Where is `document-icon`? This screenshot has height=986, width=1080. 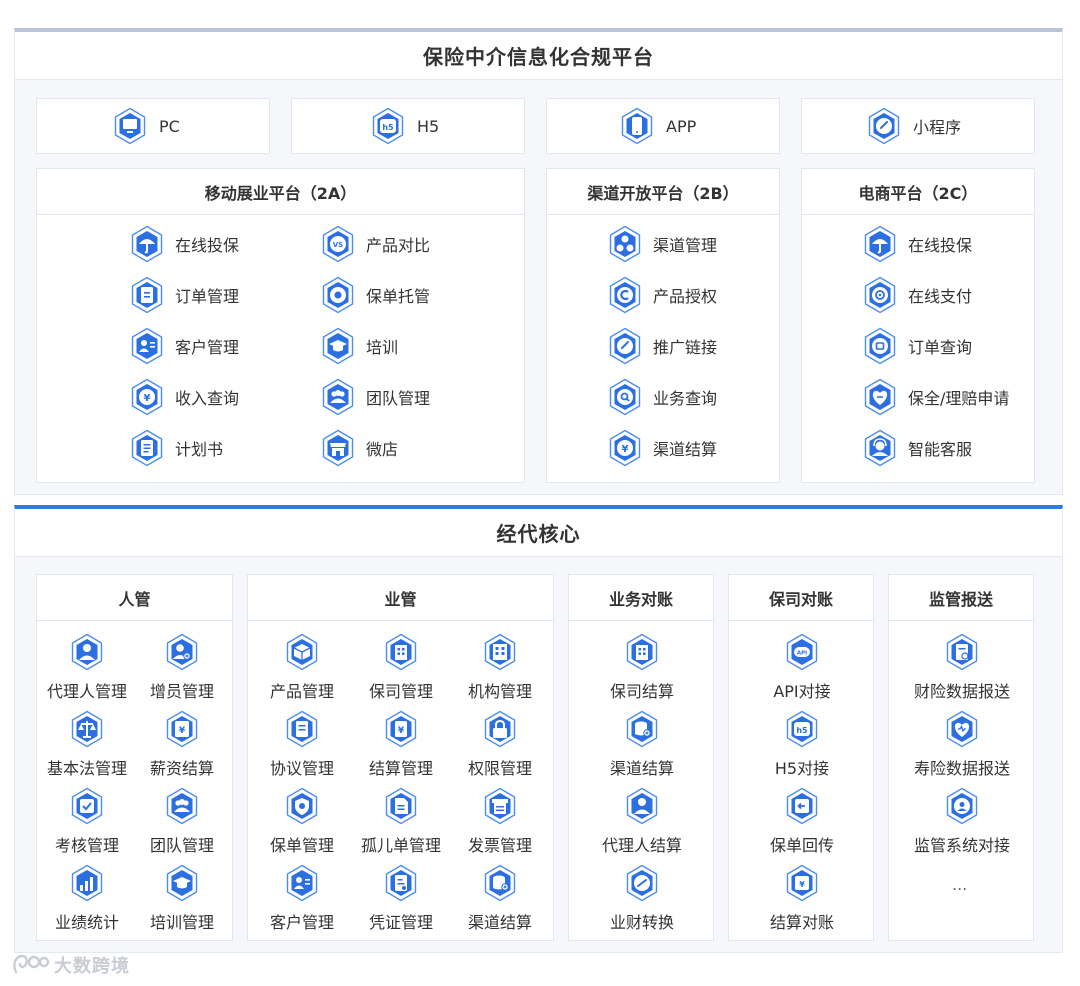
document-icon is located at coordinates (147, 448).